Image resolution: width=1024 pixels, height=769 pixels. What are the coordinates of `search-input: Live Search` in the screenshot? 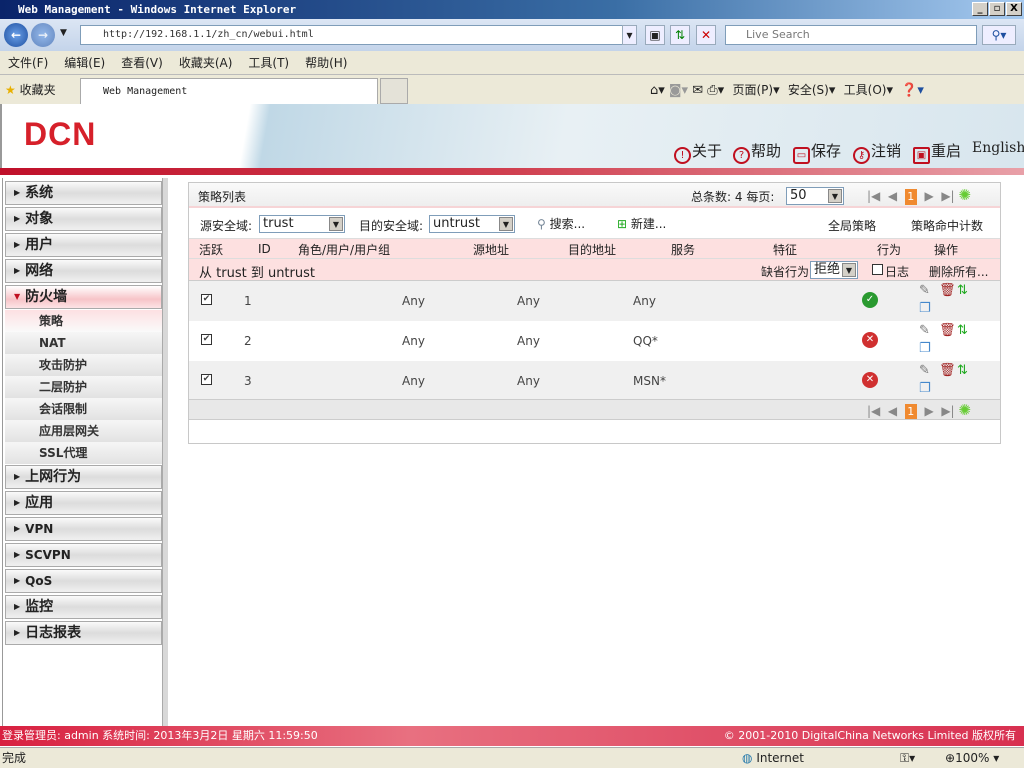 It's located at (851, 35).